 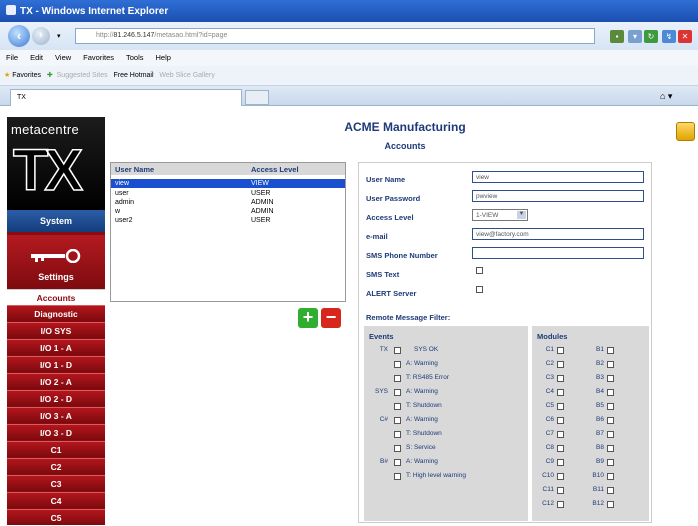 I want to click on menu-tools: Tools, so click(x=135, y=57).